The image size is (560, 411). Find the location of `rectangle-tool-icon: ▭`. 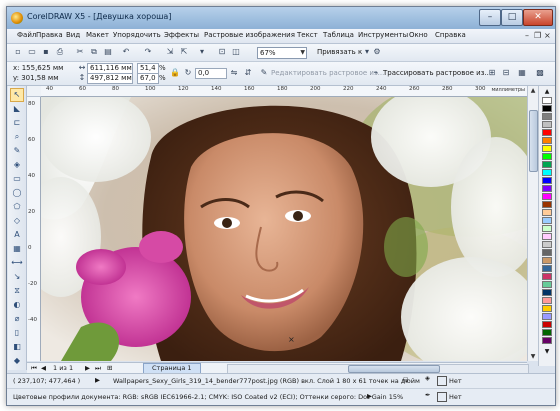

rectangle-tool-icon: ▭ is located at coordinates (17, 179).